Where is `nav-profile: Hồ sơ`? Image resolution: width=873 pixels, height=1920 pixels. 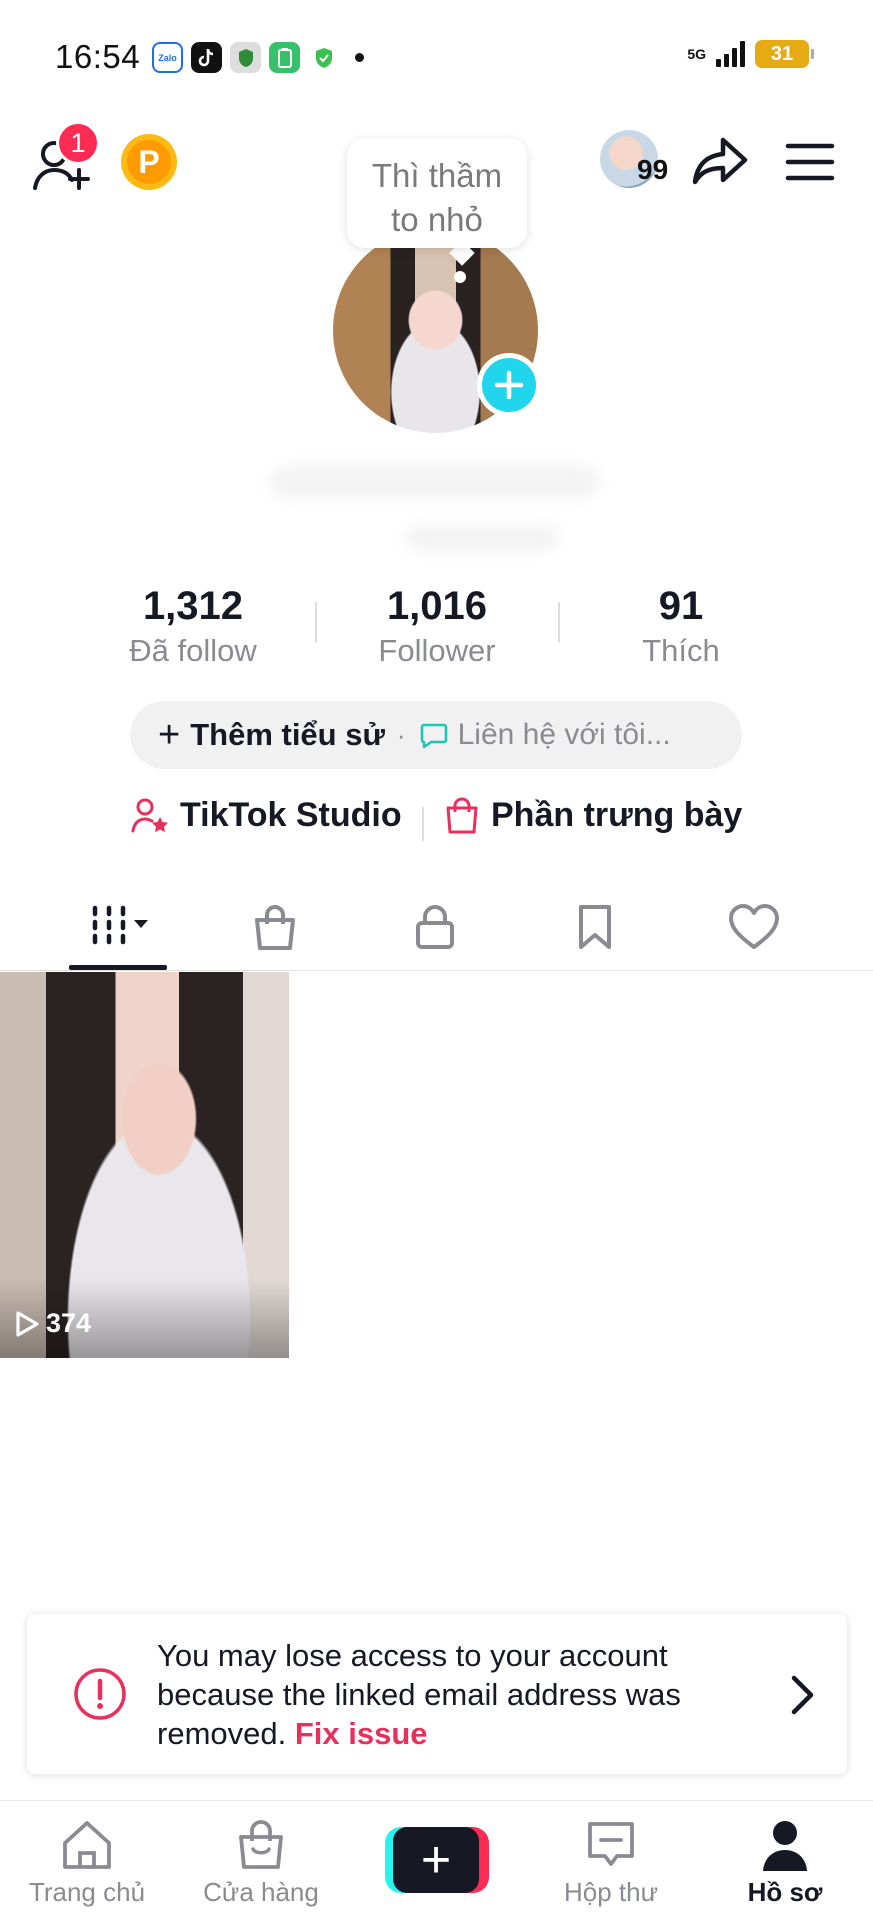
nav-profile: Hồ sơ is located at coordinates (785, 1861).